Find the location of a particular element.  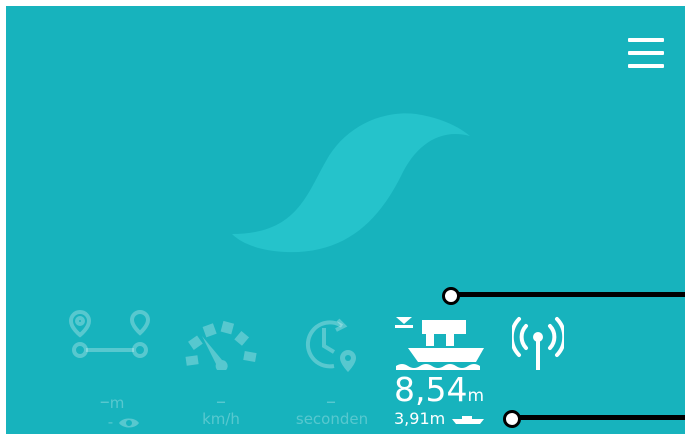

speedometer-icon is located at coordinates (221, 345).